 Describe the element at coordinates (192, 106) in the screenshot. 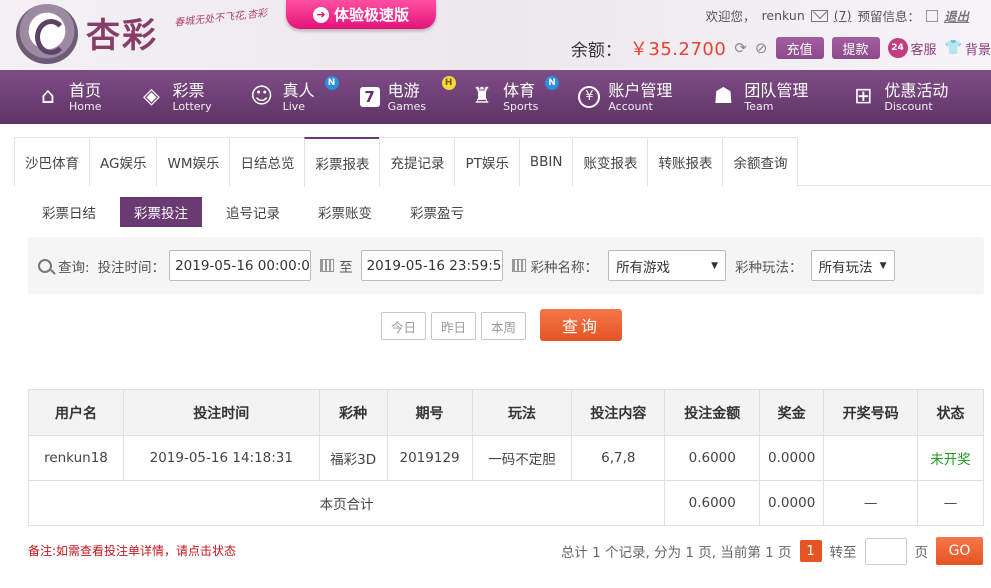

I see `nav-lottery-en: Lottery` at that location.